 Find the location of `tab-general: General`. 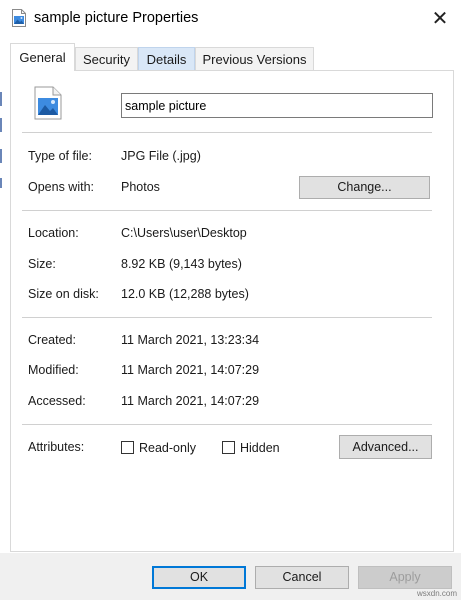

tab-general: General is located at coordinates (42, 57).